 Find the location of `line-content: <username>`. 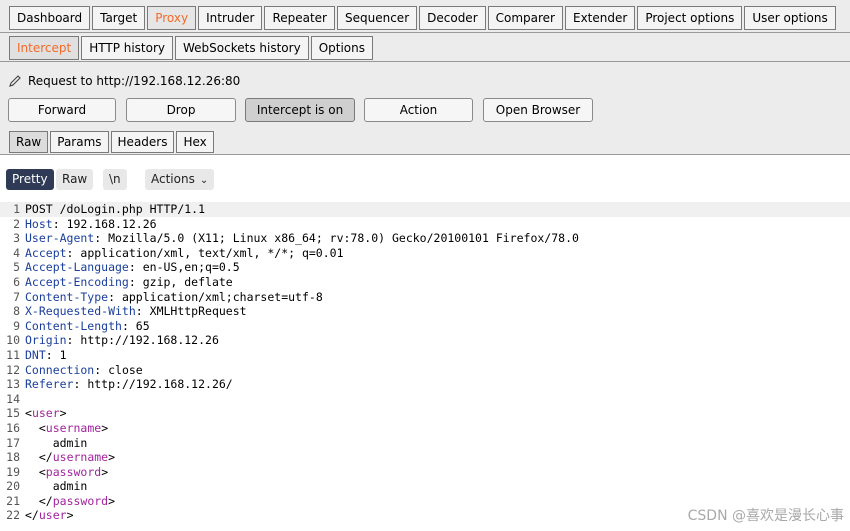

line-content: <username> is located at coordinates (66, 428).